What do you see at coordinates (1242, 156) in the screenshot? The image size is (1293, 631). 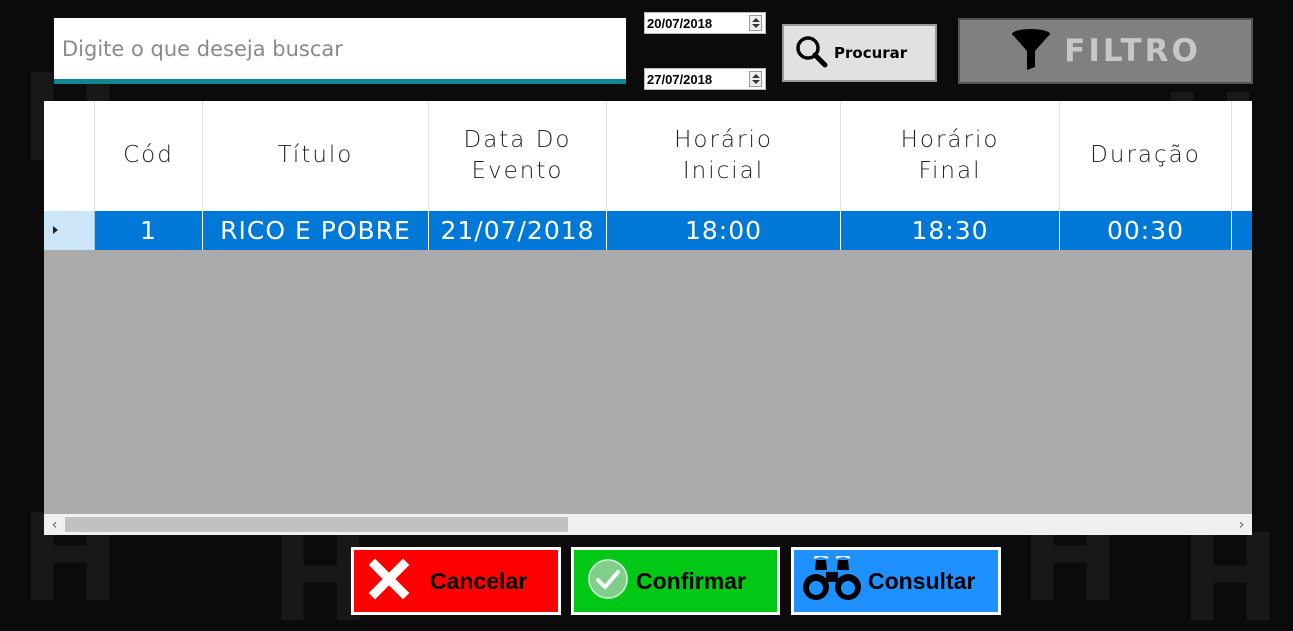 I see `column-header-extra` at bounding box center [1242, 156].